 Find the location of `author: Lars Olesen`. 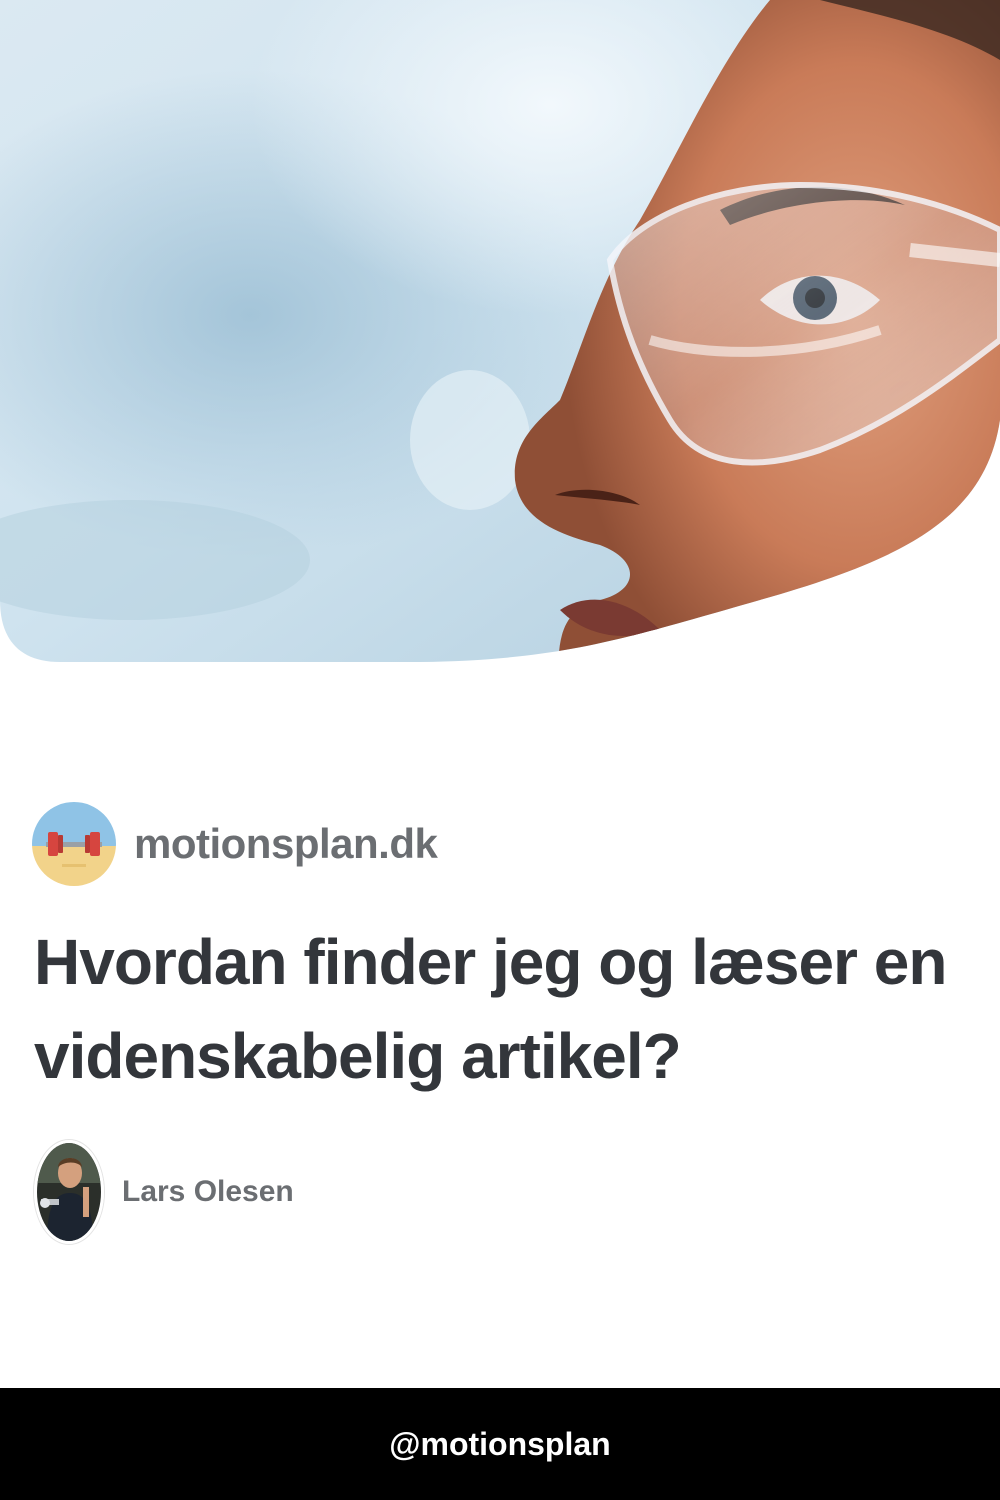

author: Lars Olesen is located at coordinates (164, 1192).